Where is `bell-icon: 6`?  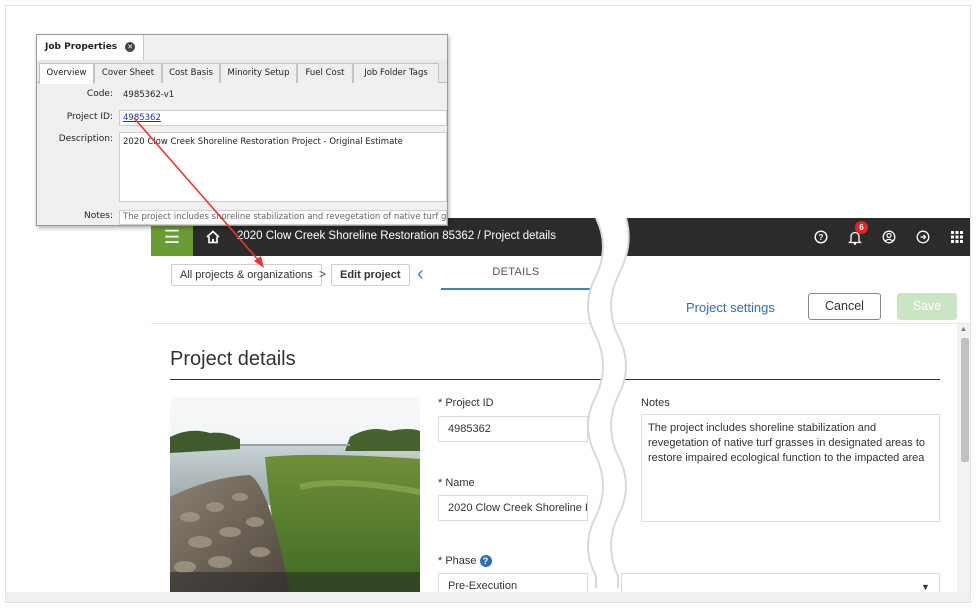
bell-icon: 6 is located at coordinates (856, 234).